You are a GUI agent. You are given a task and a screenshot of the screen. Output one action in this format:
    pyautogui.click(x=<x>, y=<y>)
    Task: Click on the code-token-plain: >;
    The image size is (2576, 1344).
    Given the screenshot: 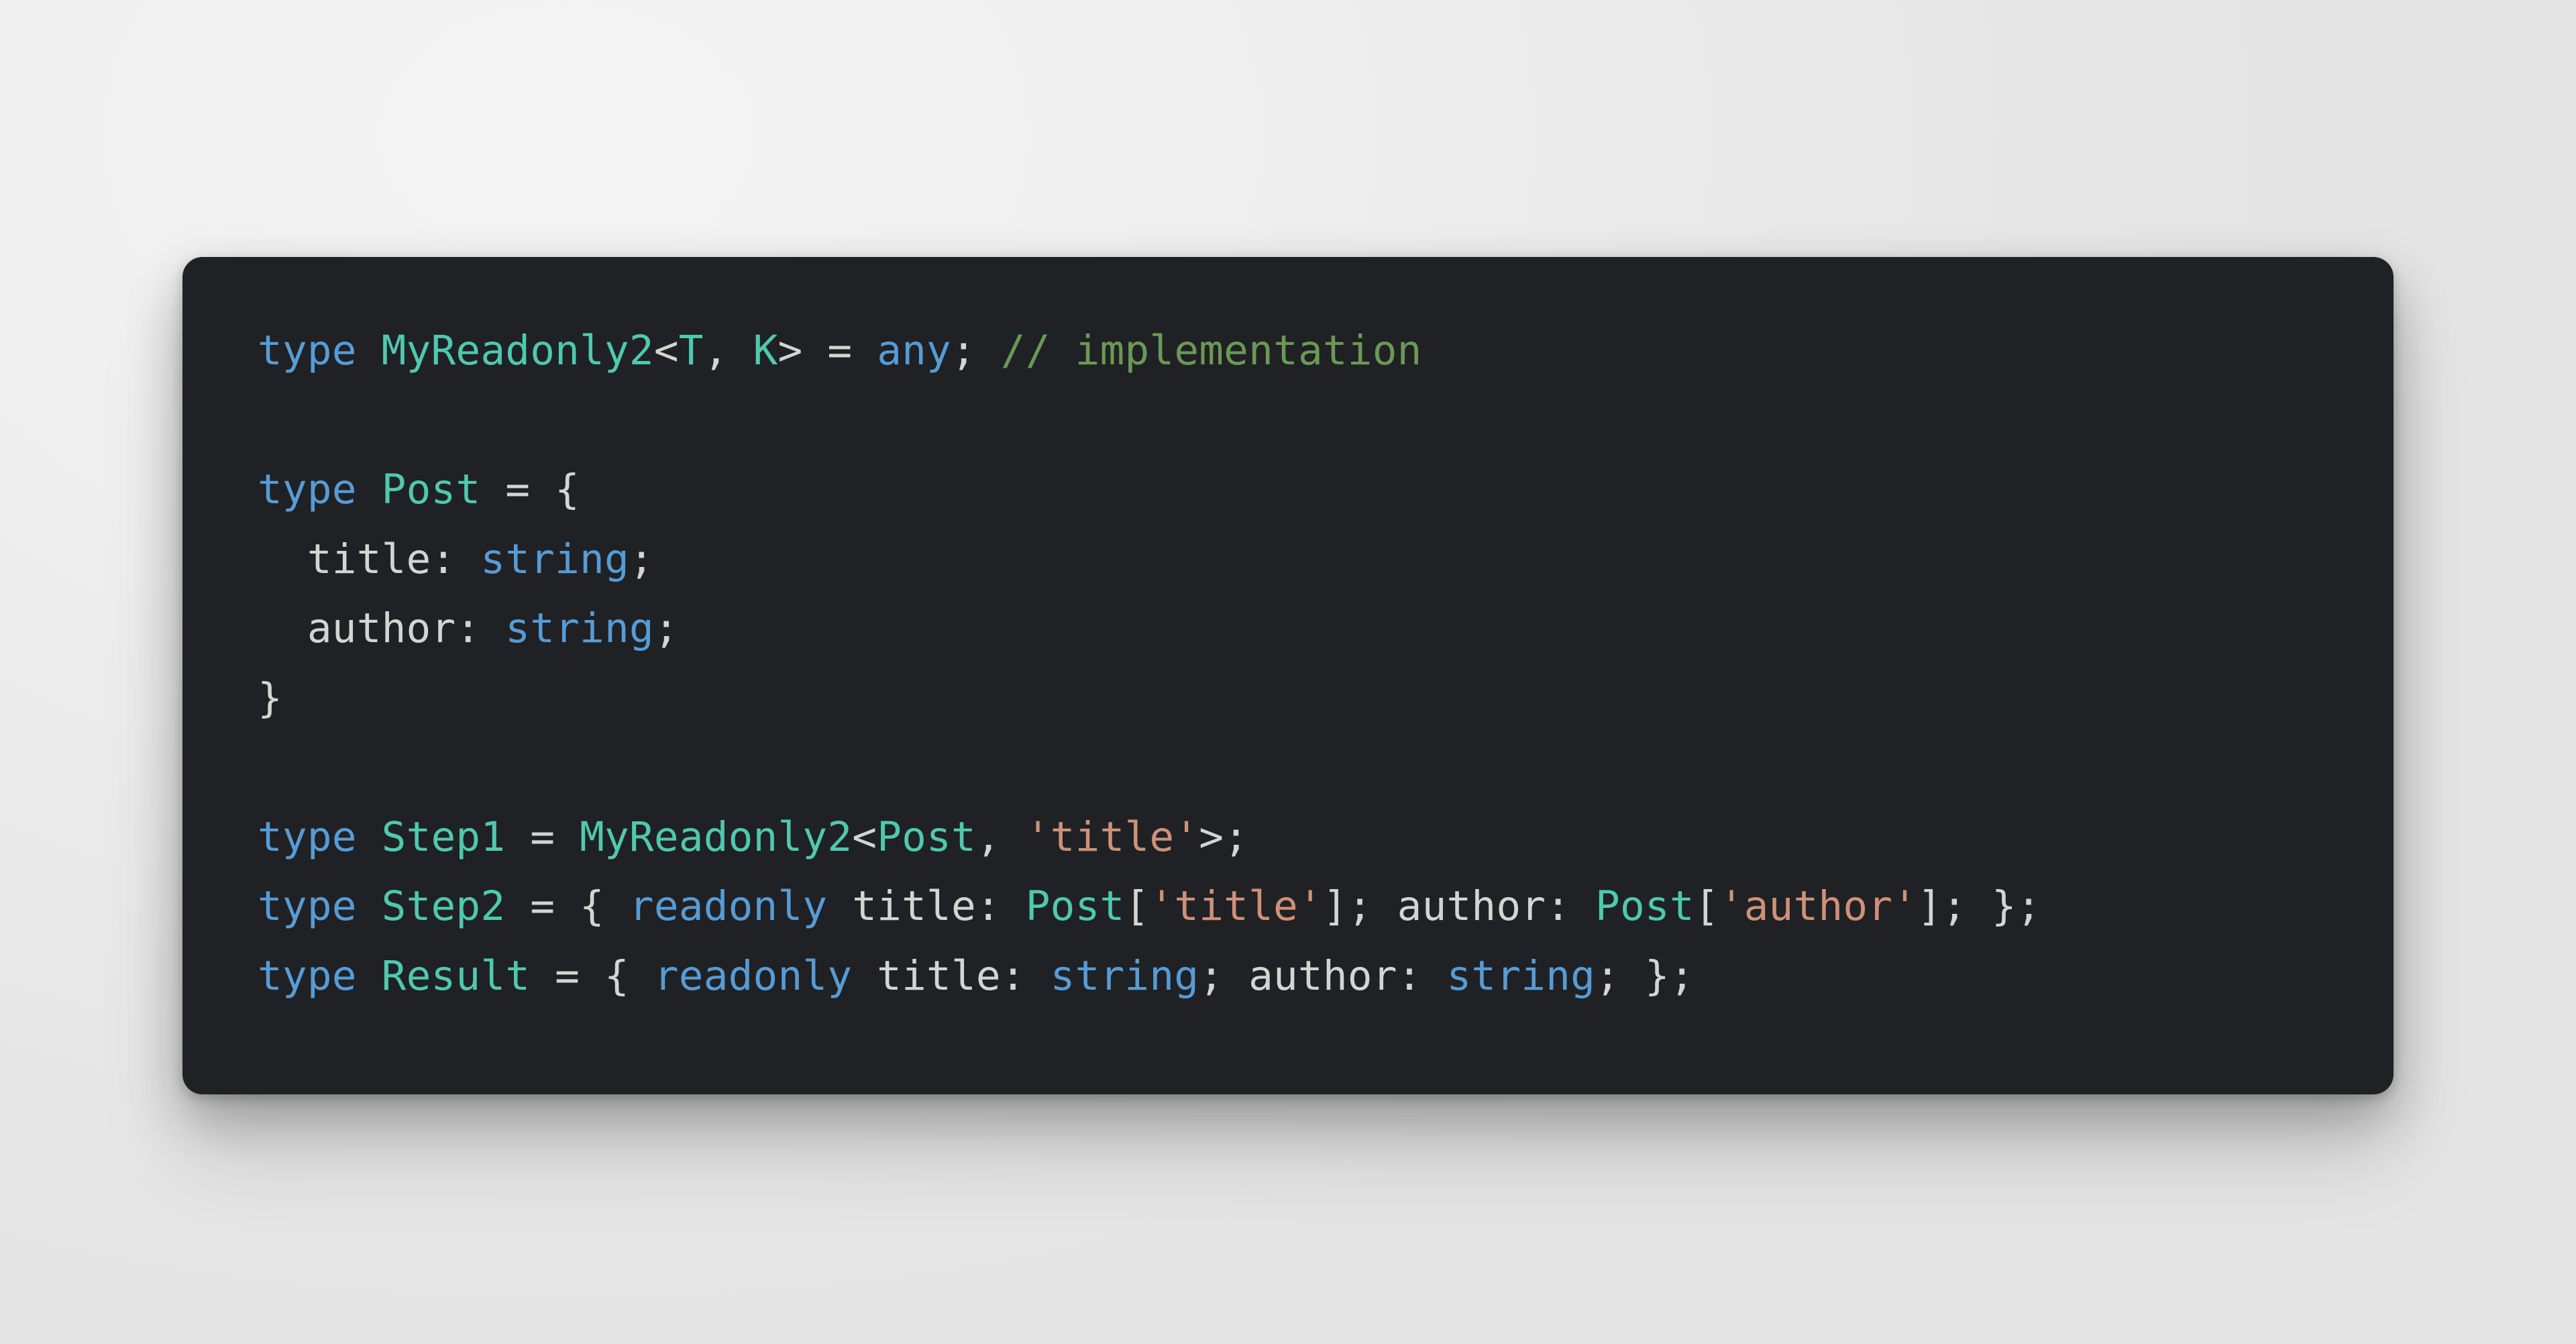 What is the action you would take?
    pyautogui.click(x=1224, y=837)
    